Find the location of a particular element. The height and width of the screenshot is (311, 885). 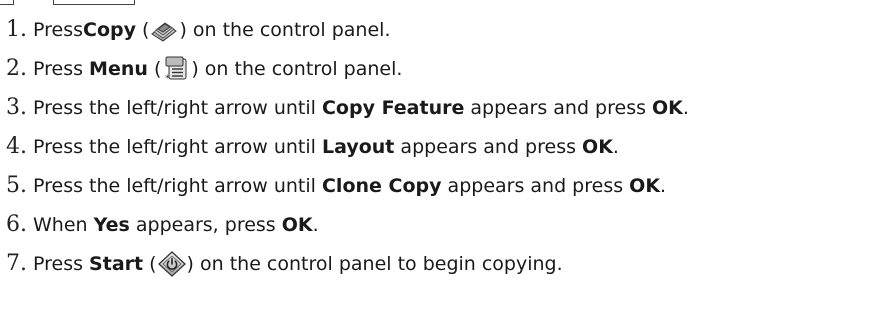

start-icon is located at coordinates (171, 263).